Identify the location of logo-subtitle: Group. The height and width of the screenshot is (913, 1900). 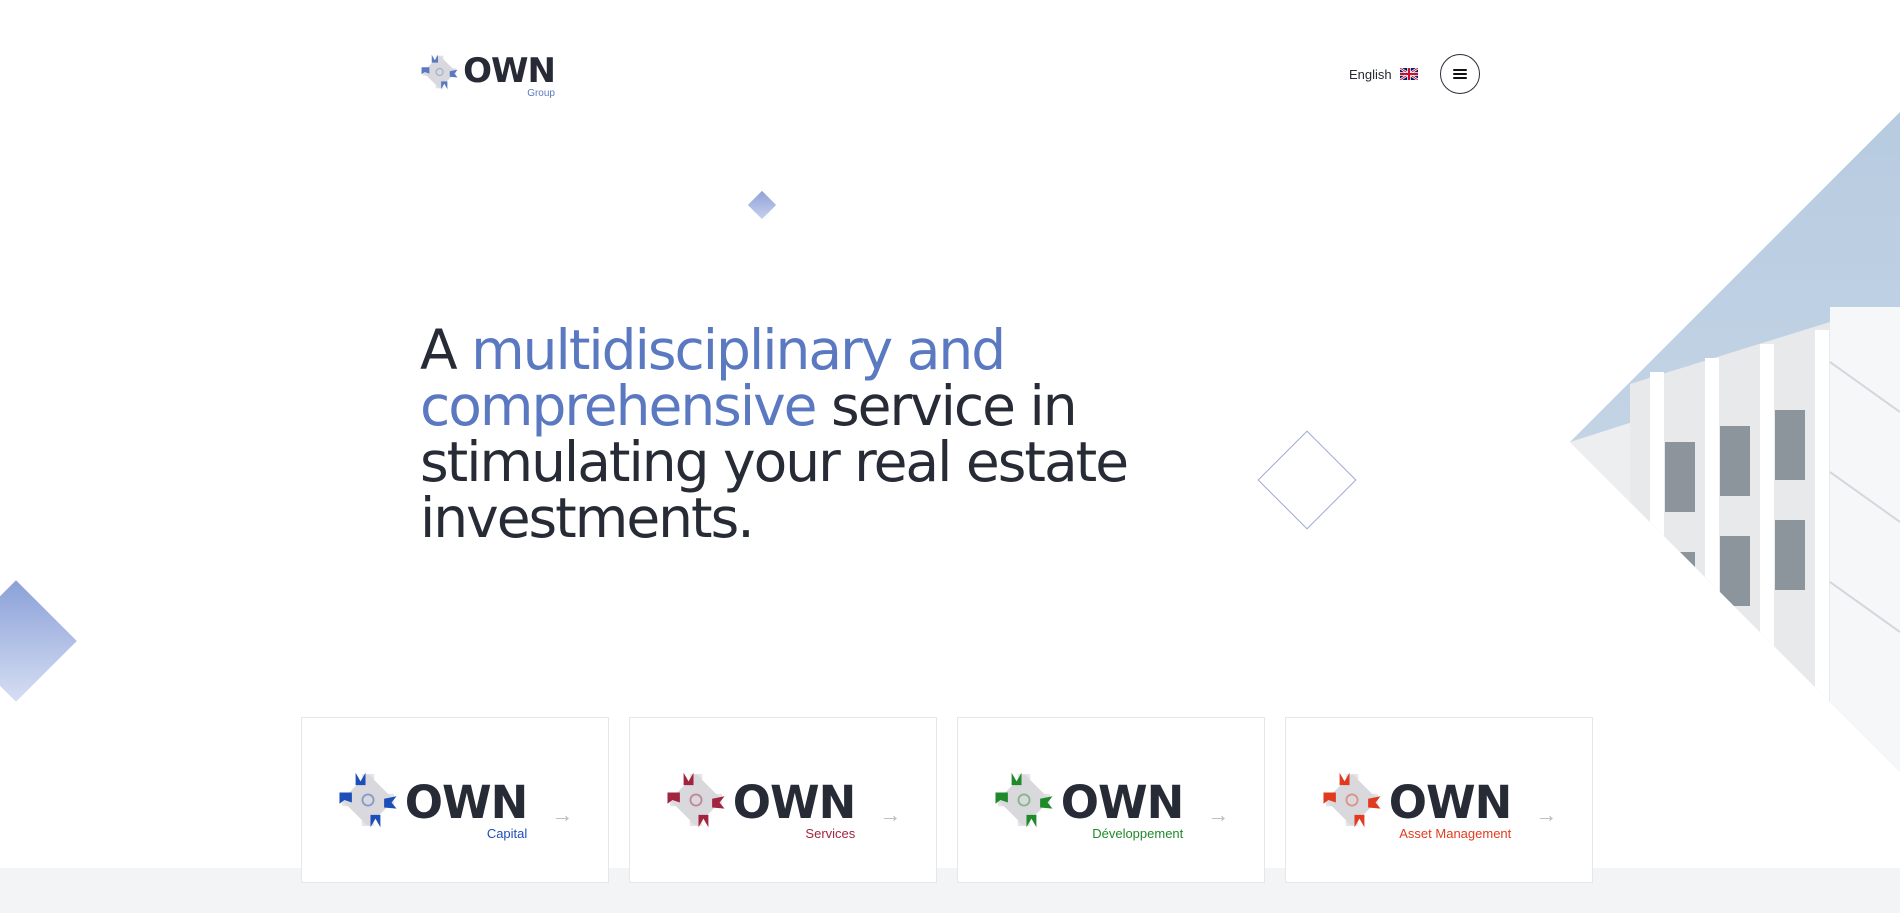
(541, 93).